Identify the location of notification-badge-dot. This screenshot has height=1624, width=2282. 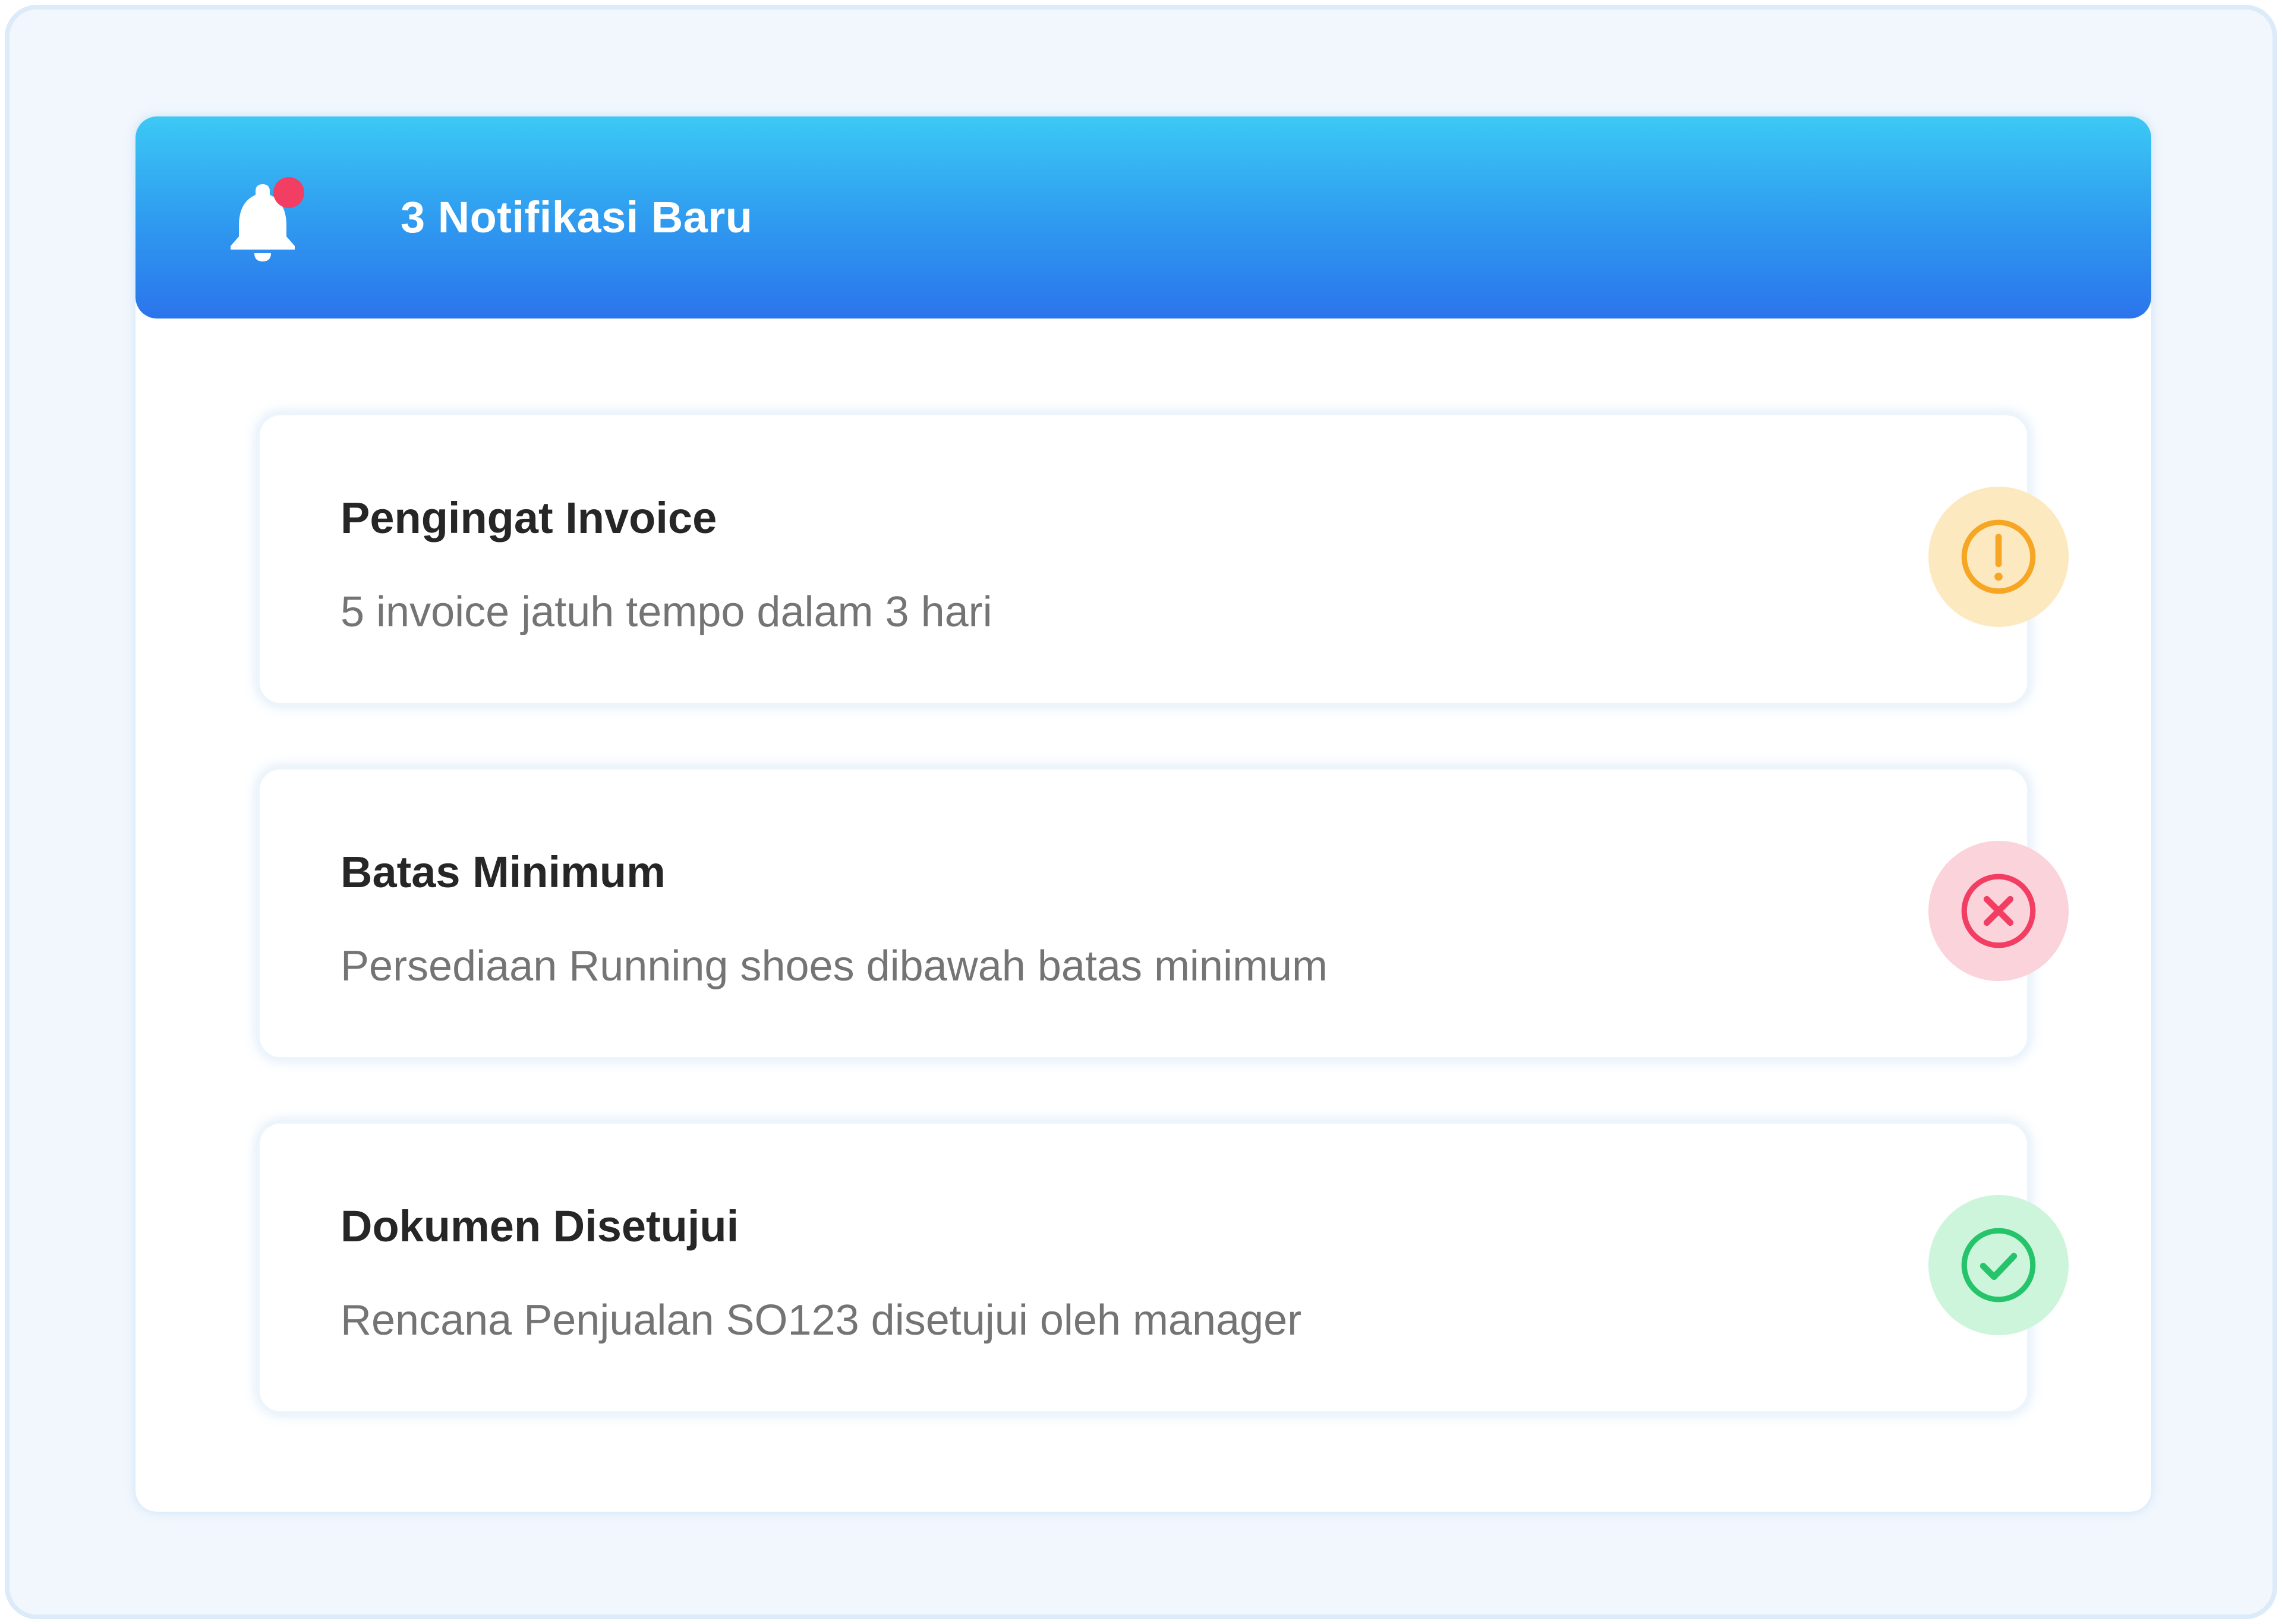
(288, 192).